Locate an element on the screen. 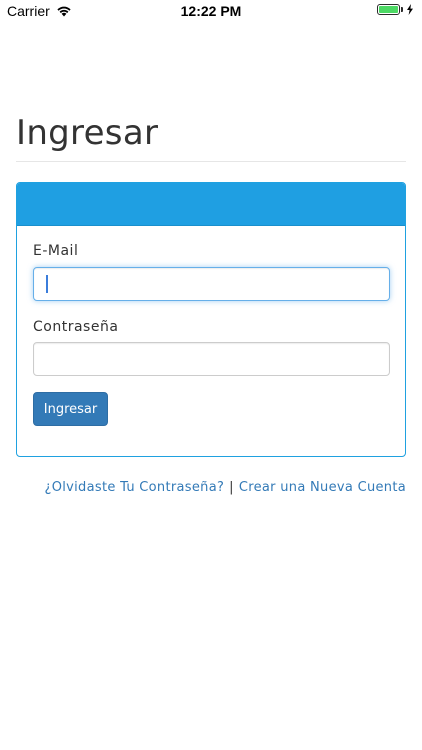 The image size is (422, 750). battery-cap is located at coordinates (402, 9).